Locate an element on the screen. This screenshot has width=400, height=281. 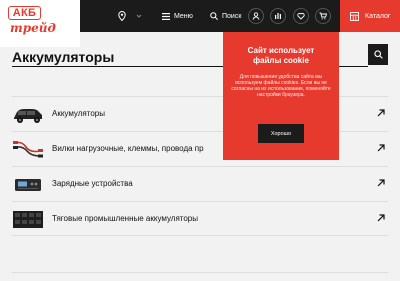
site-logo: АКБ трейд is located at coordinates (40, 23).